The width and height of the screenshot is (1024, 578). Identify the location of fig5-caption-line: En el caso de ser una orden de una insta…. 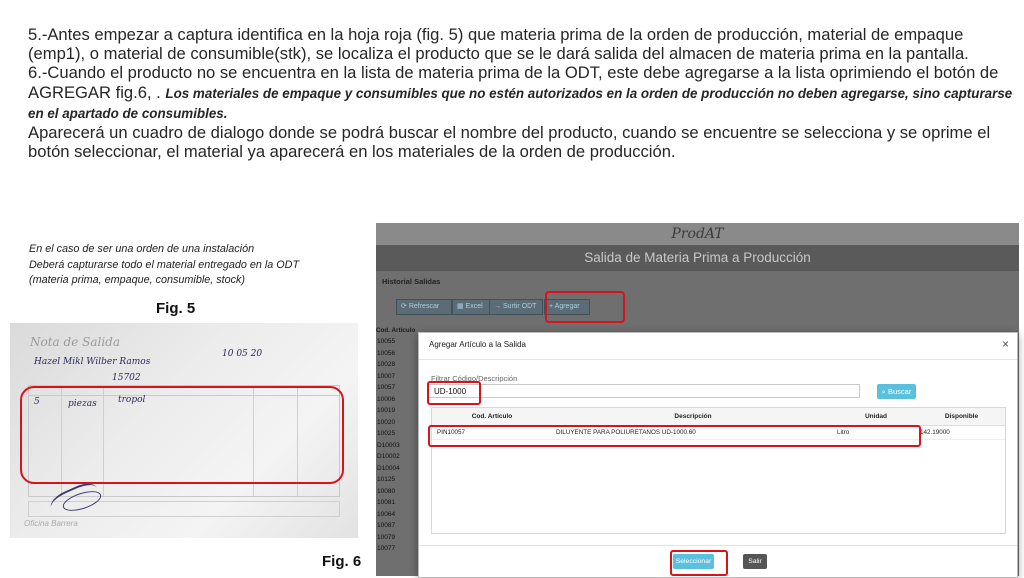
(142, 249).